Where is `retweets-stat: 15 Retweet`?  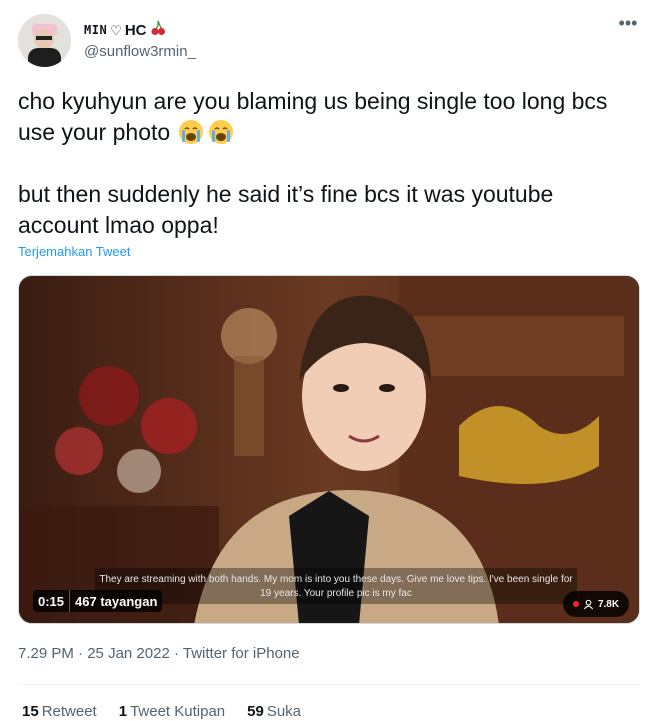 retweets-stat: 15 Retweet is located at coordinates (59, 711).